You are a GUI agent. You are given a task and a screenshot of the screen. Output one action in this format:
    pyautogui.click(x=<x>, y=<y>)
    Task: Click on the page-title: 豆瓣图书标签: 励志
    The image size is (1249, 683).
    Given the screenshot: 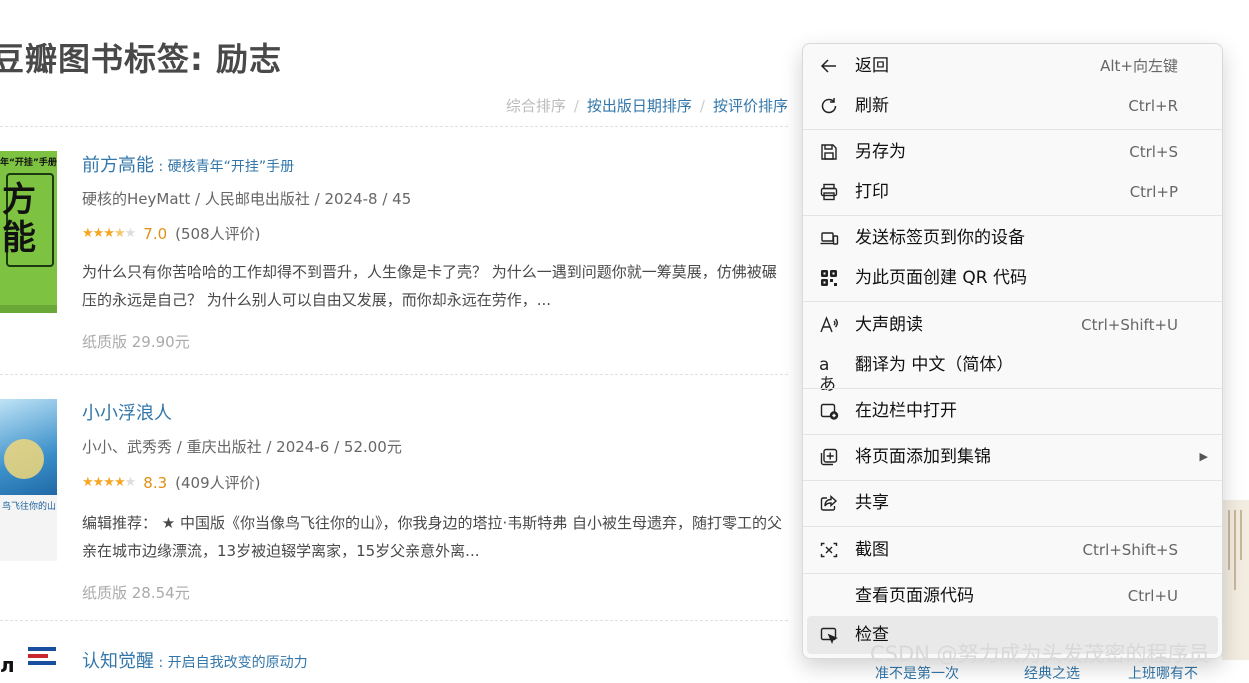 What is the action you would take?
    pyautogui.click(x=141, y=59)
    